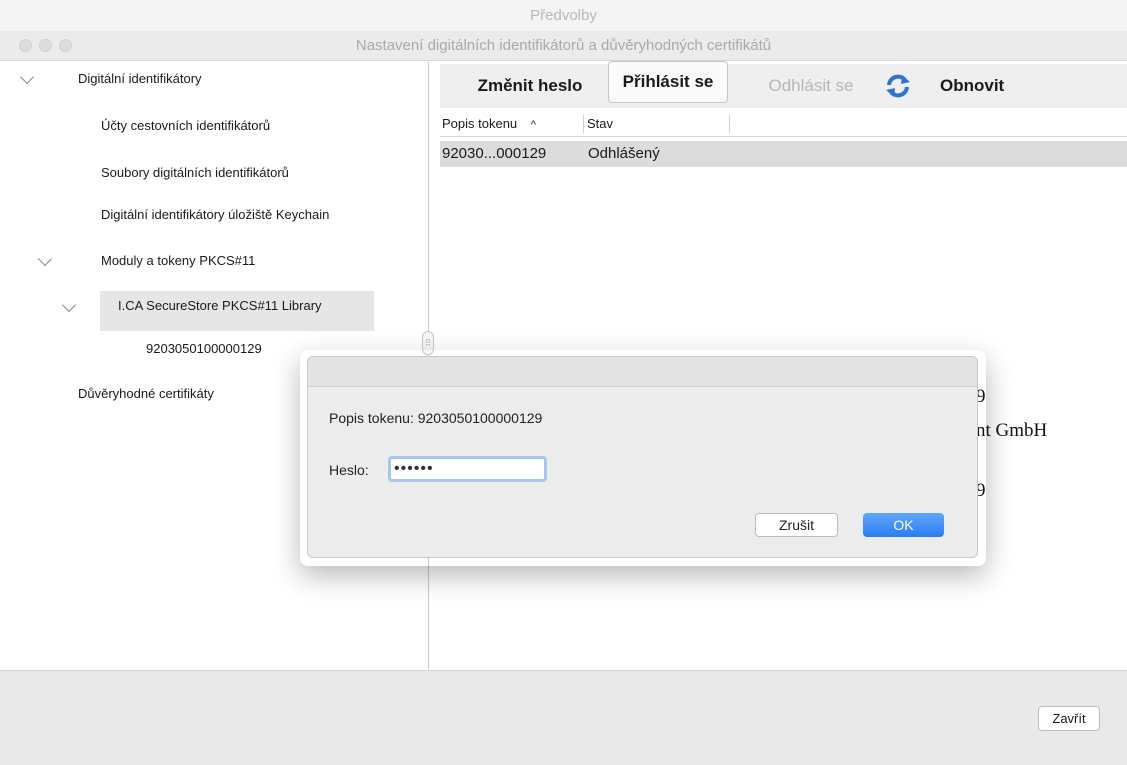 Image resolution: width=1127 pixels, height=765 pixels. I want to click on sidebar-item-id-files: Soubory digitálních identifikátorů, so click(214, 173).